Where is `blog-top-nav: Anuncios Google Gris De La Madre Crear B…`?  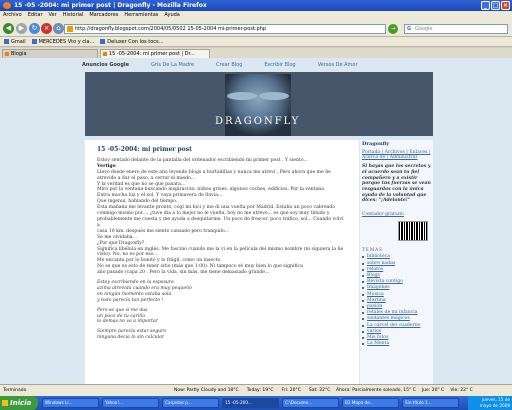
blog-top-nav: Anuncios Google Gris De La Madre Crear B… is located at coordinates (258, 65).